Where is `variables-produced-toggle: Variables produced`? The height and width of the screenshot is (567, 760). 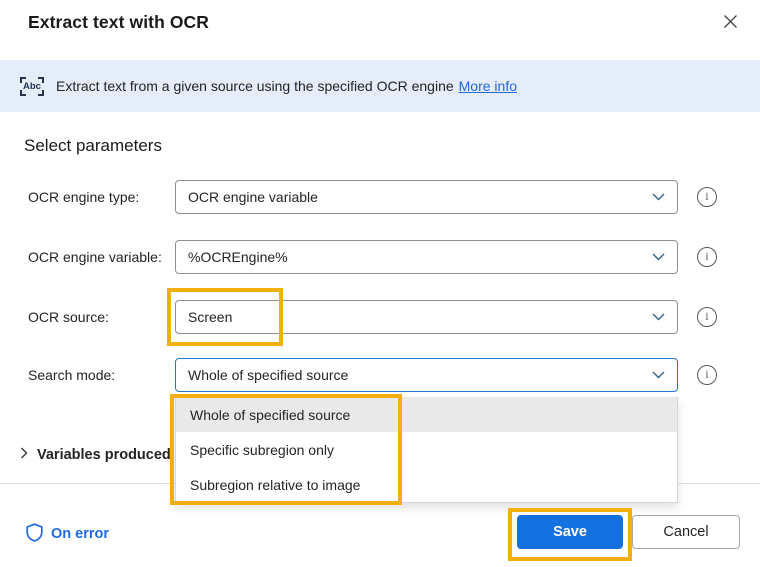
variables-produced-toggle: Variables produced is located at coordinates (95, 455).